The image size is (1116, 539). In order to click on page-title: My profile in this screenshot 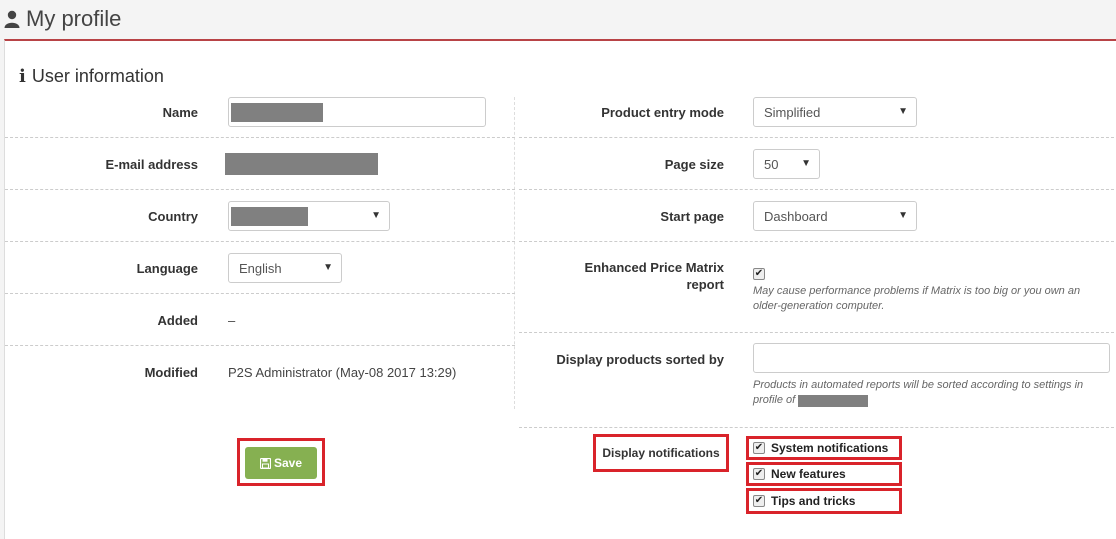, I will do `click(62, 19)`.